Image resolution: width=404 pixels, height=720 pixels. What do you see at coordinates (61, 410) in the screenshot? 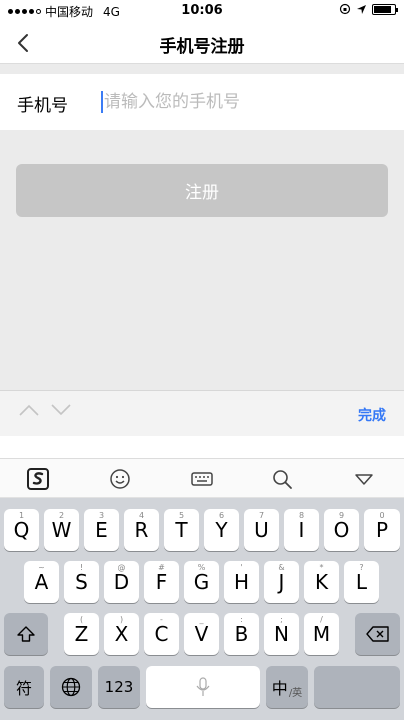
I see `next-field-icon` at bounding box center [61, 410].